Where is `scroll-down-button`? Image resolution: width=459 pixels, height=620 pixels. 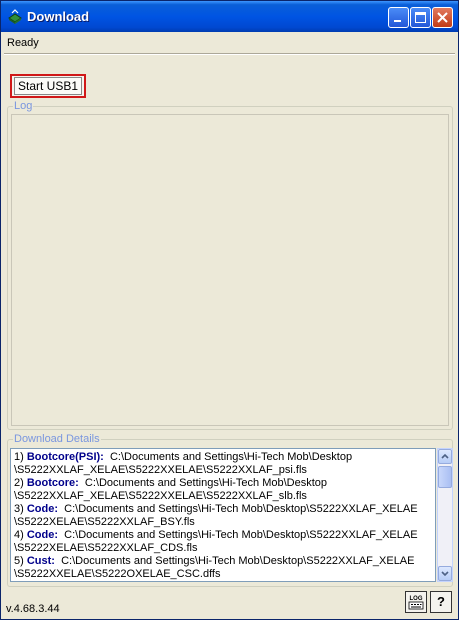
scroll-down-button is located at coordinates (445, 573).